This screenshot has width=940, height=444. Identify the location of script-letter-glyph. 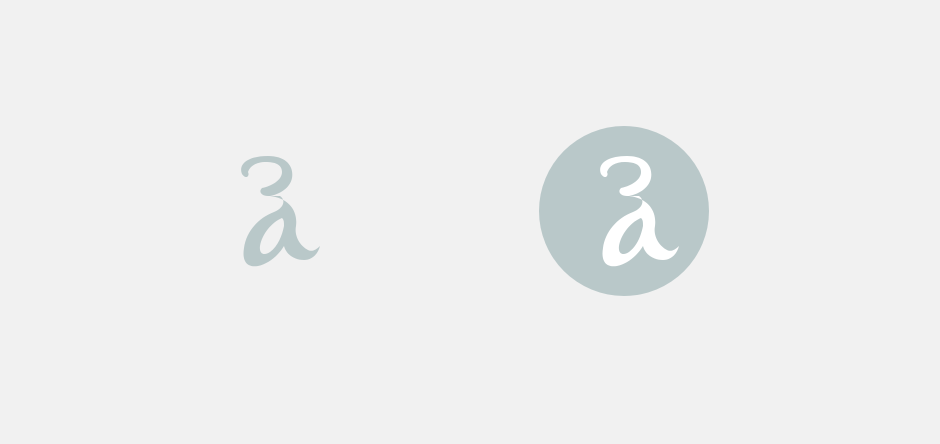
(280, 211).